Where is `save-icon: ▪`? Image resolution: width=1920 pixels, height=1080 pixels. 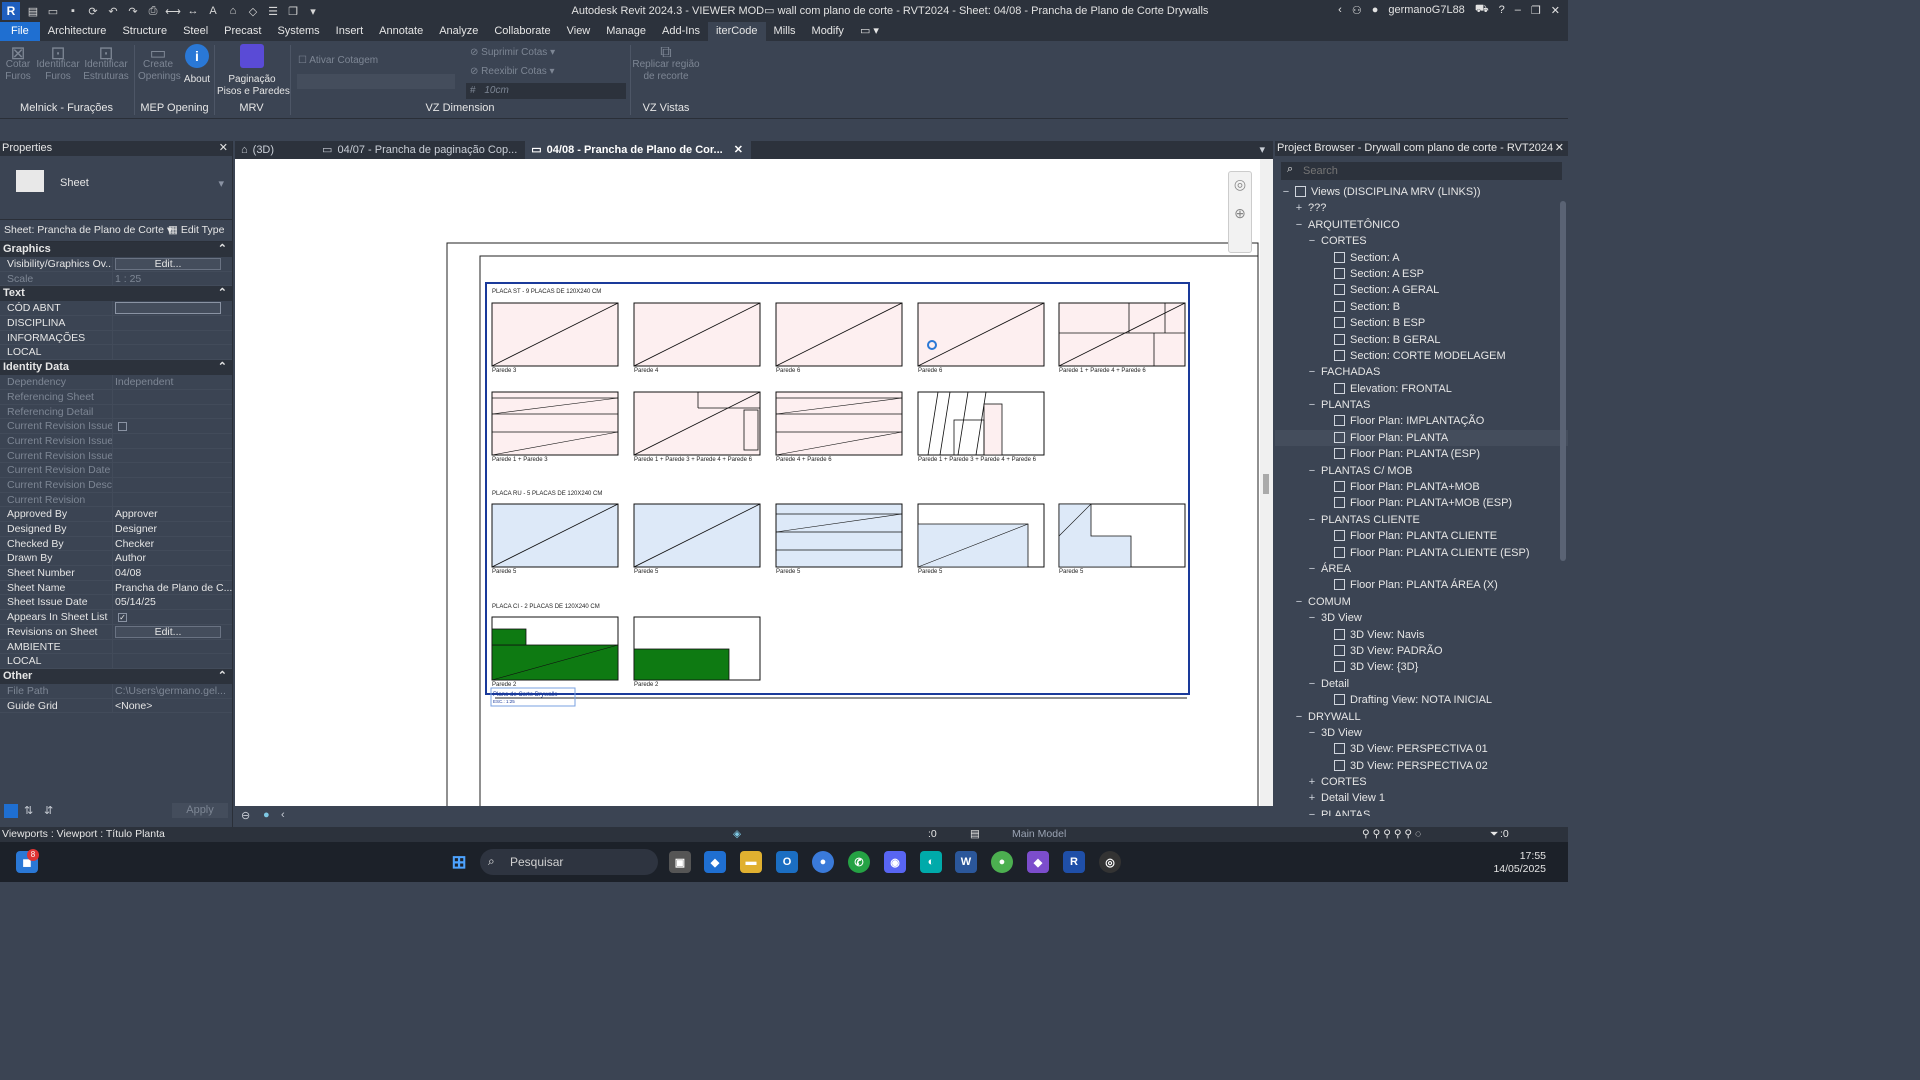 save-icon: ▪ is located at coordinates (73, 11).